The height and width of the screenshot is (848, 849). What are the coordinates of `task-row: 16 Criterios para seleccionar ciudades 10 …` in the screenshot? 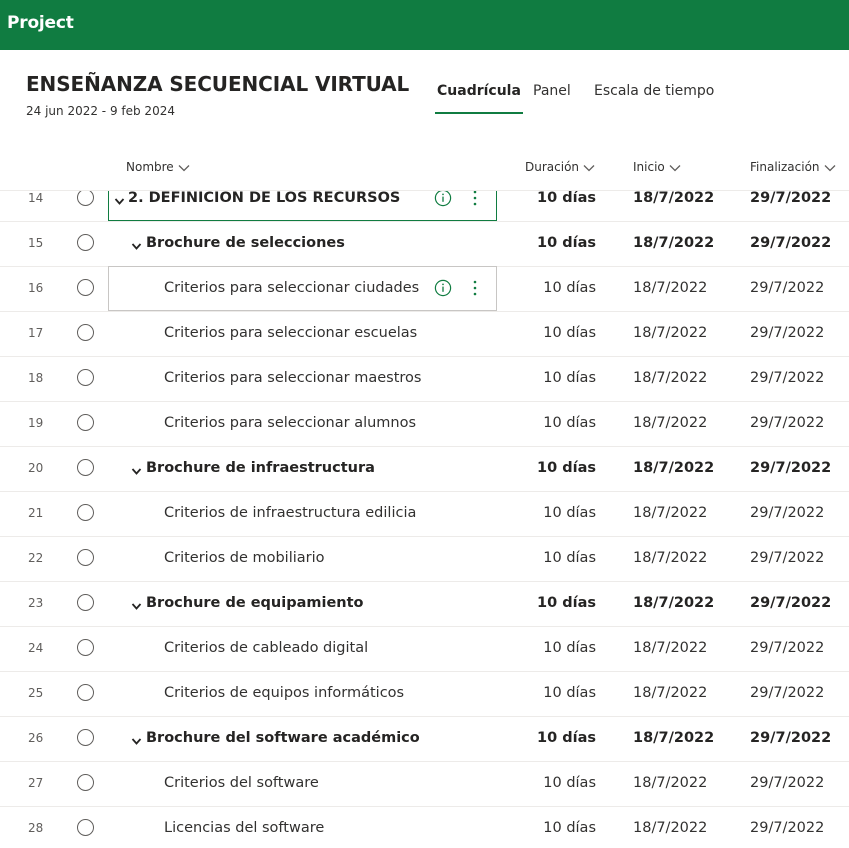 It's located at (424, 289).